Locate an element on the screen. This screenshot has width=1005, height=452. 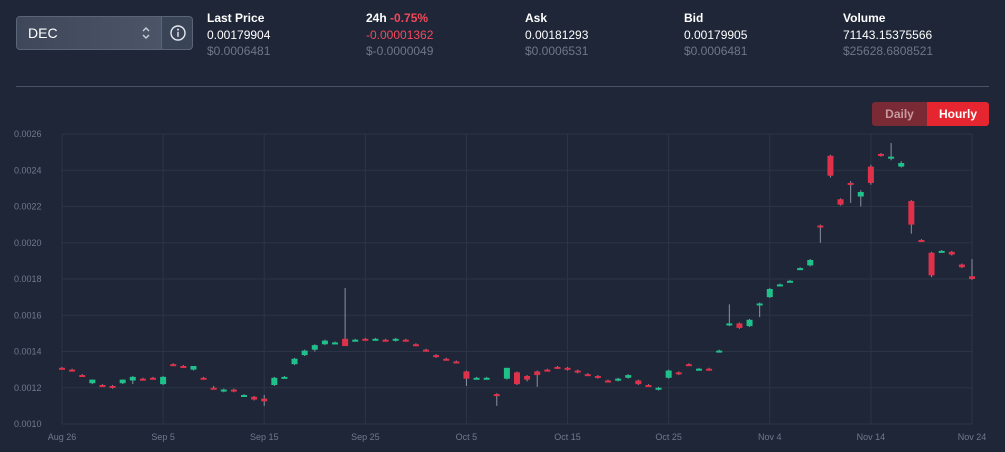
y-tick-label: 0.0016 is located at coordinates (28, 315).